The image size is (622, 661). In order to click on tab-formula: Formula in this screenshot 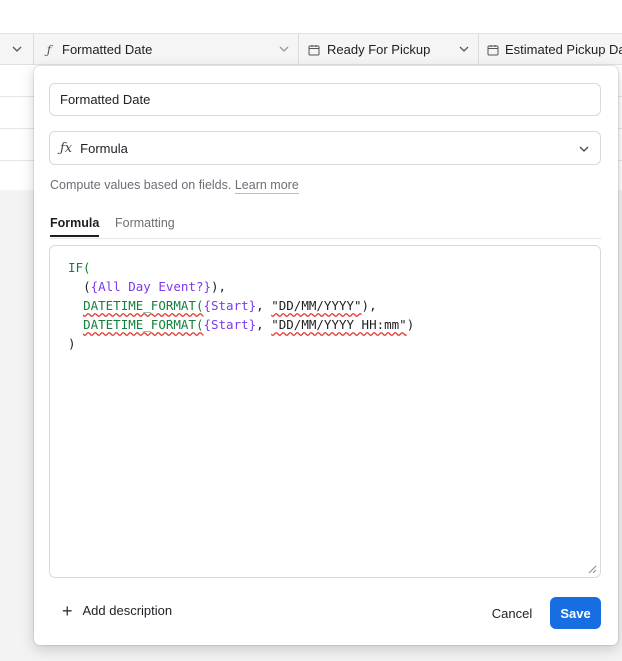, I will do `click(75, 226)`.